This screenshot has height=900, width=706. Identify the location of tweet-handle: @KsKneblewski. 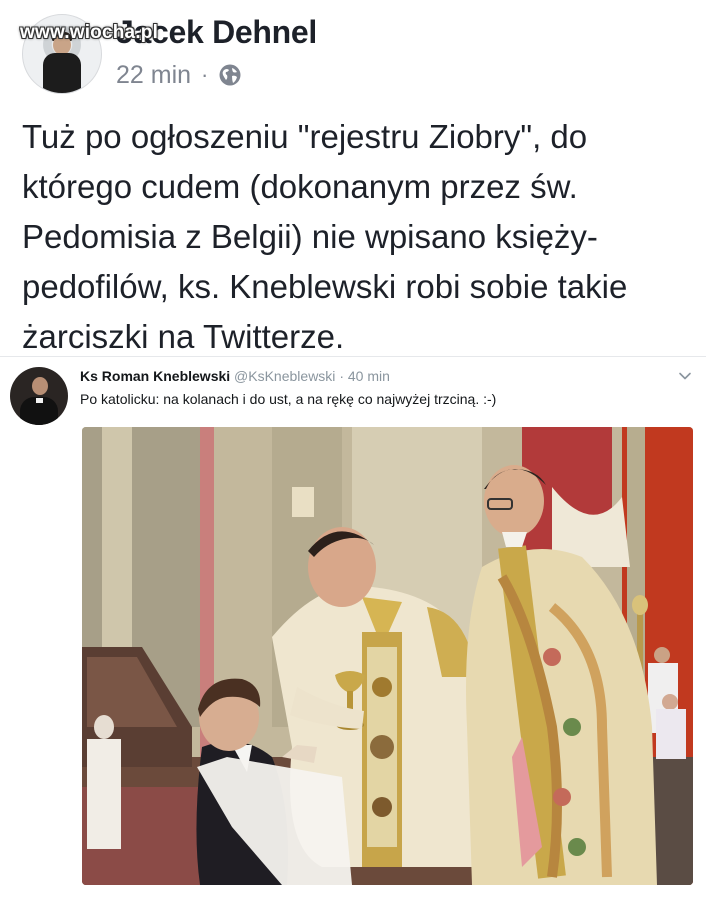
(284, 376).